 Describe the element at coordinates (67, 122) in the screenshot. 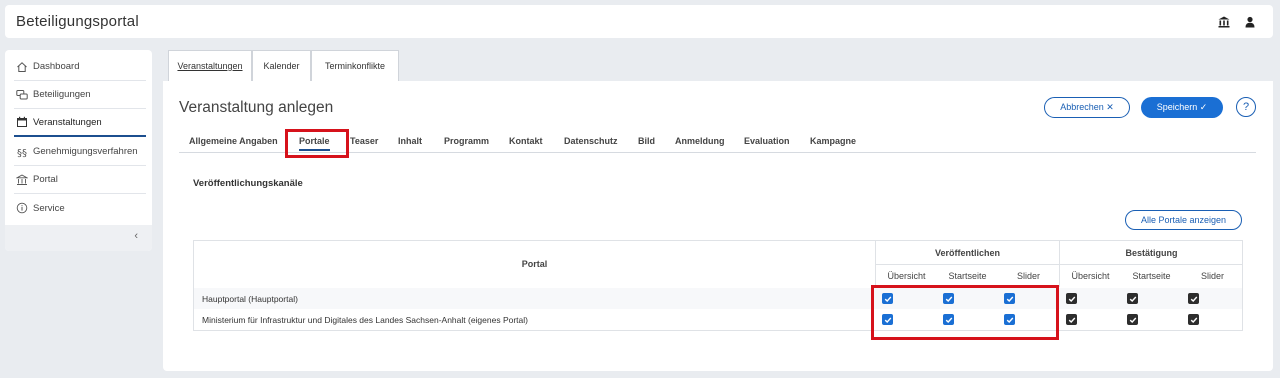

I see `sidebar-item-label: Veranstaltungen` at that location.